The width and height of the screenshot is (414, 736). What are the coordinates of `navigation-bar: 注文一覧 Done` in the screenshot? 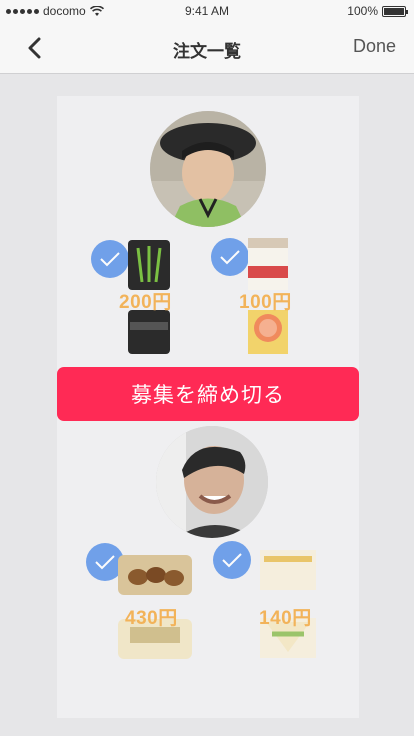 It's located at (207, 48).